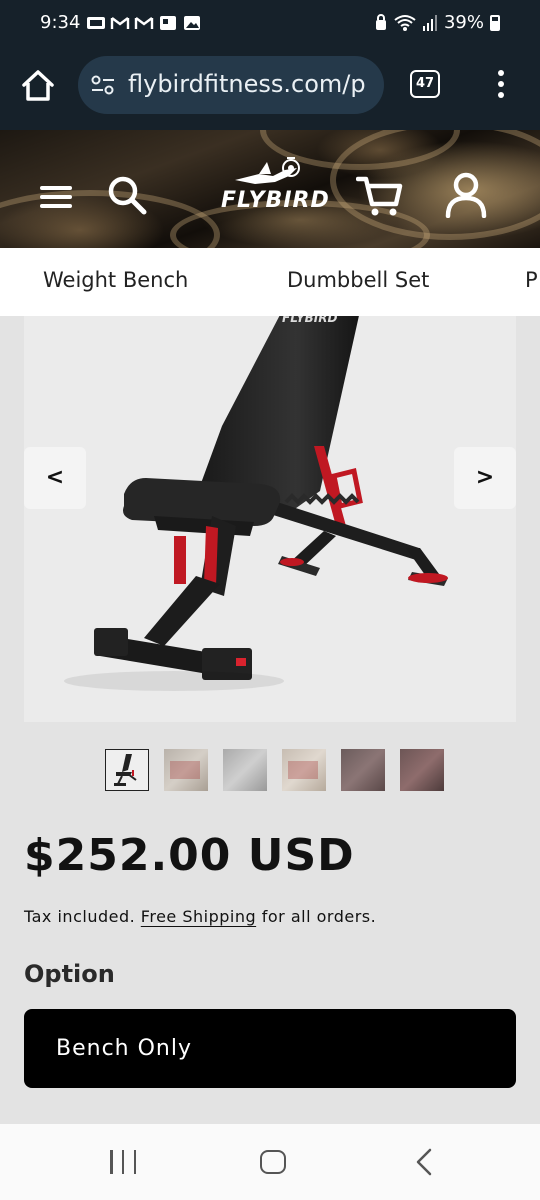  I want to click on site-settings-icon, so click(103, 85).